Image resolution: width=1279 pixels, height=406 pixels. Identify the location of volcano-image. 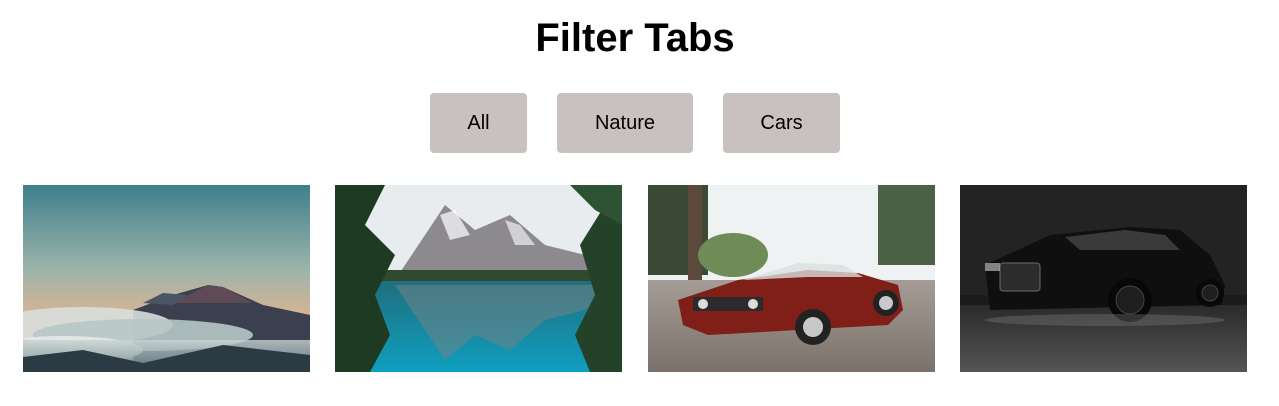
(166, 278).